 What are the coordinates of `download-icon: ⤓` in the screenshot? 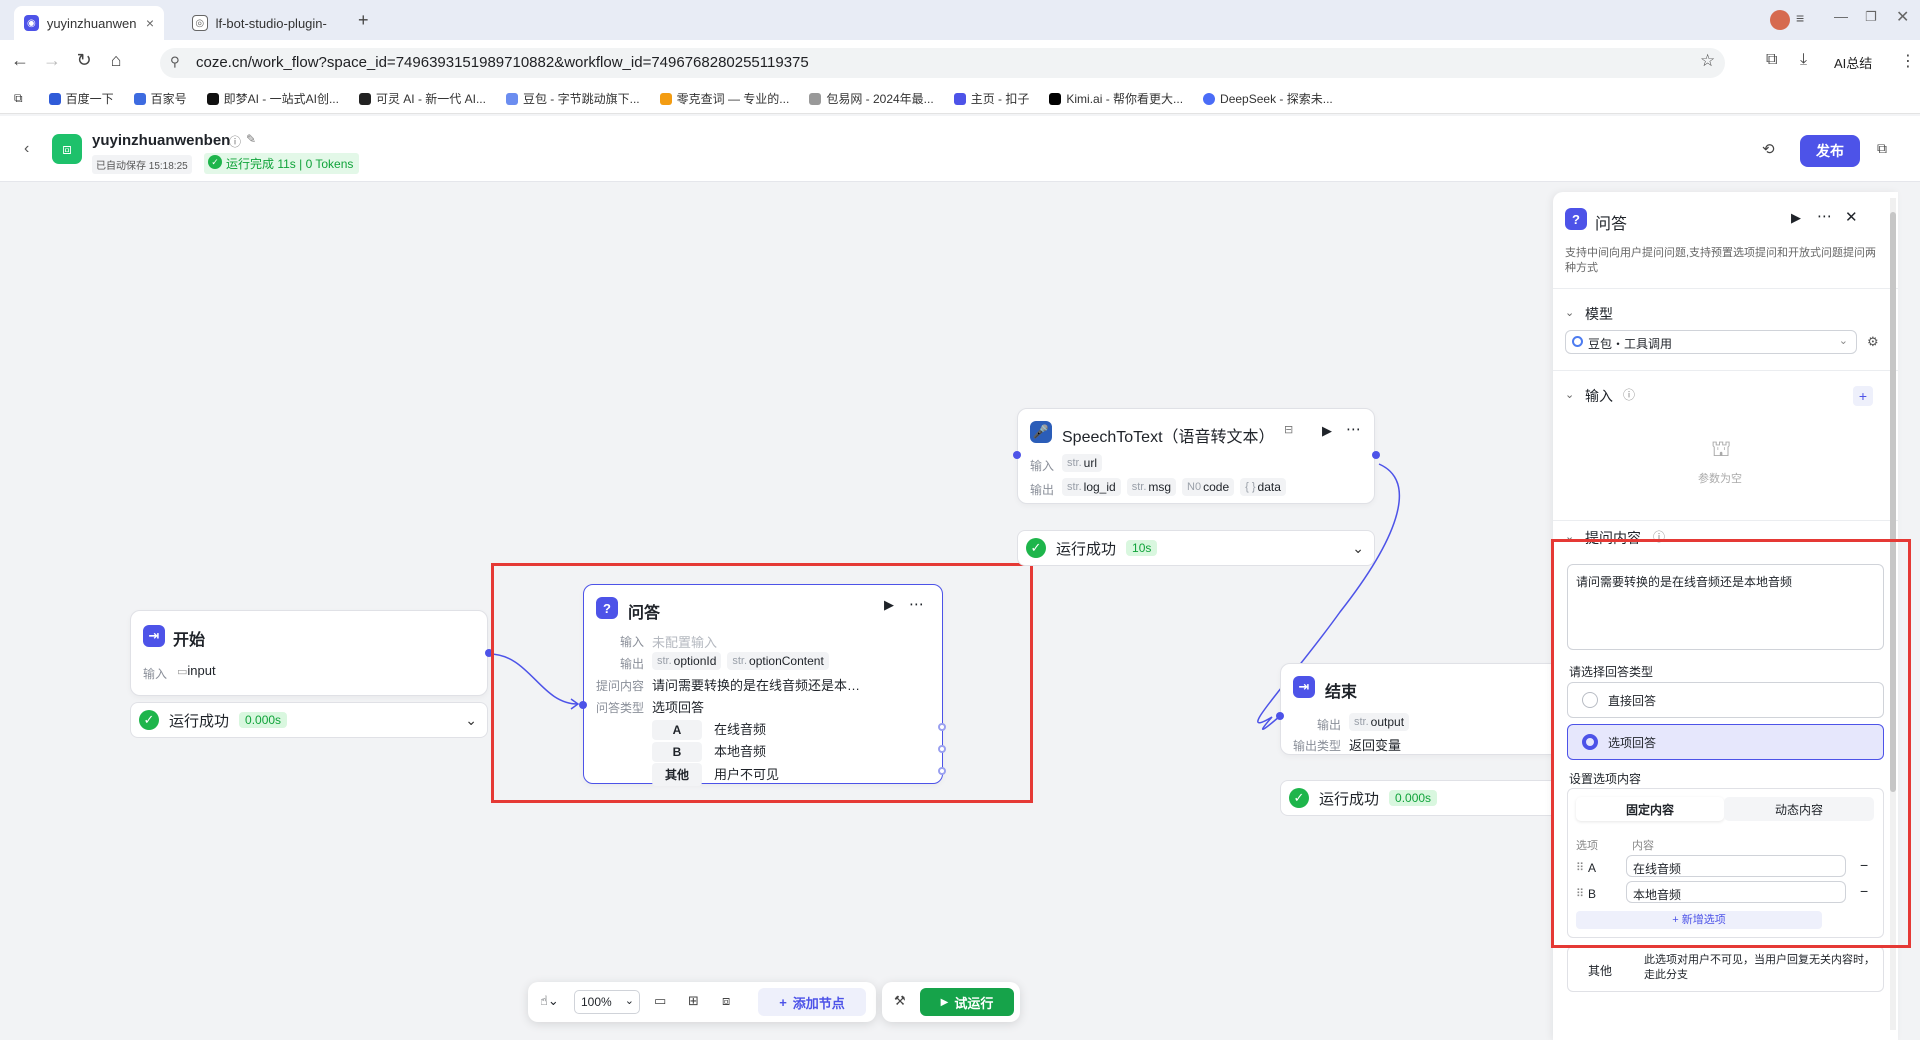 It's located at (1803, 60).